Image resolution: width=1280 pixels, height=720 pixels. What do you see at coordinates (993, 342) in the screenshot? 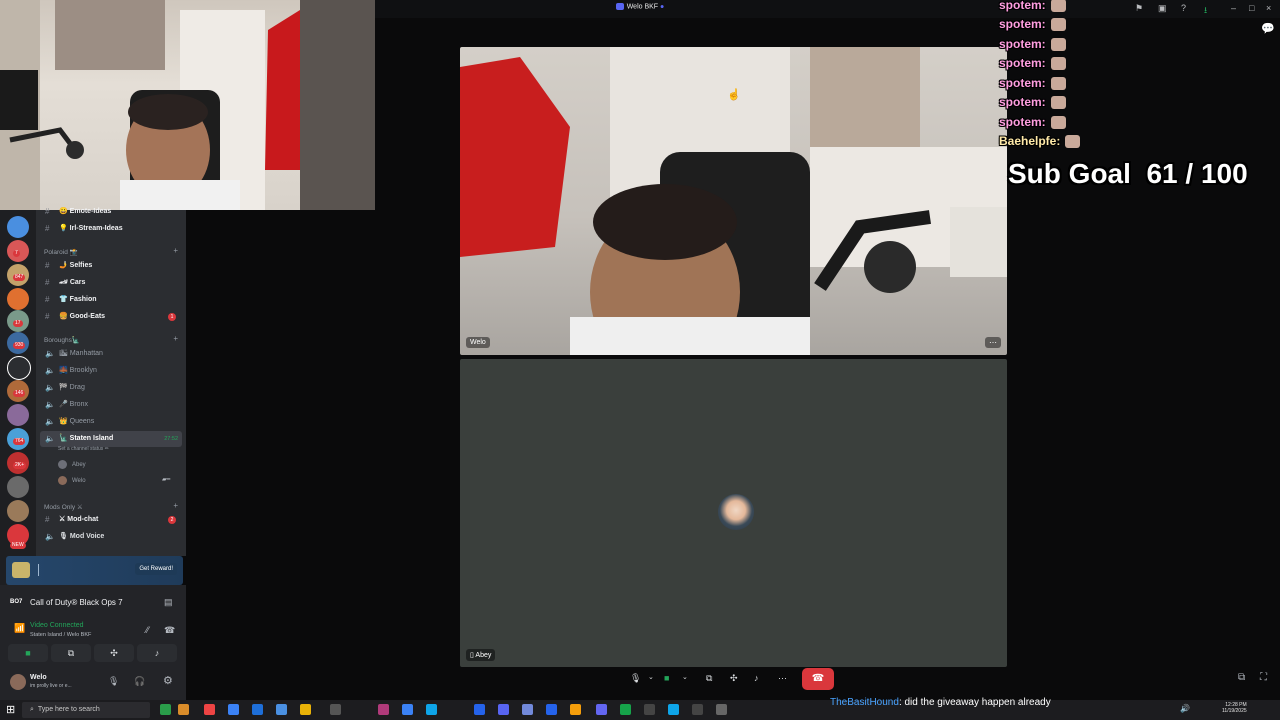
I see `more-options-icon: ⋯` at bounding box center [993, 342].